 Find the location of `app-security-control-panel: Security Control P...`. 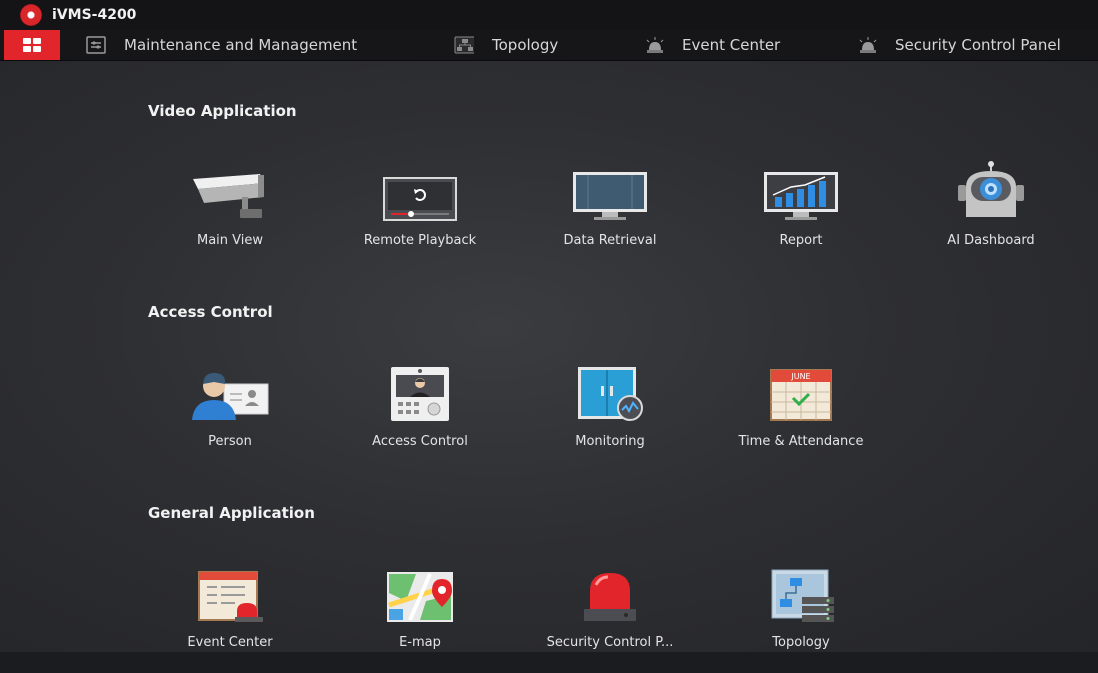

app-security-control-panel: Security Control P... is located at coordinates (610, 618).